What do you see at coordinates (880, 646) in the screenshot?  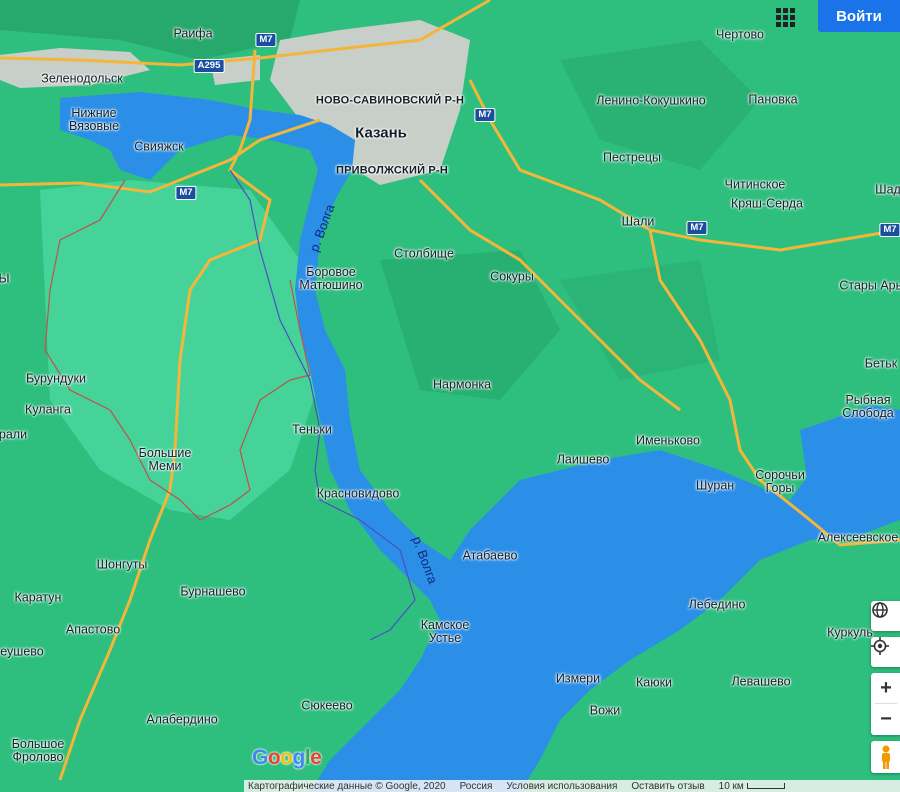 I see `crosshair-icon` at bounding box center [880, 646].